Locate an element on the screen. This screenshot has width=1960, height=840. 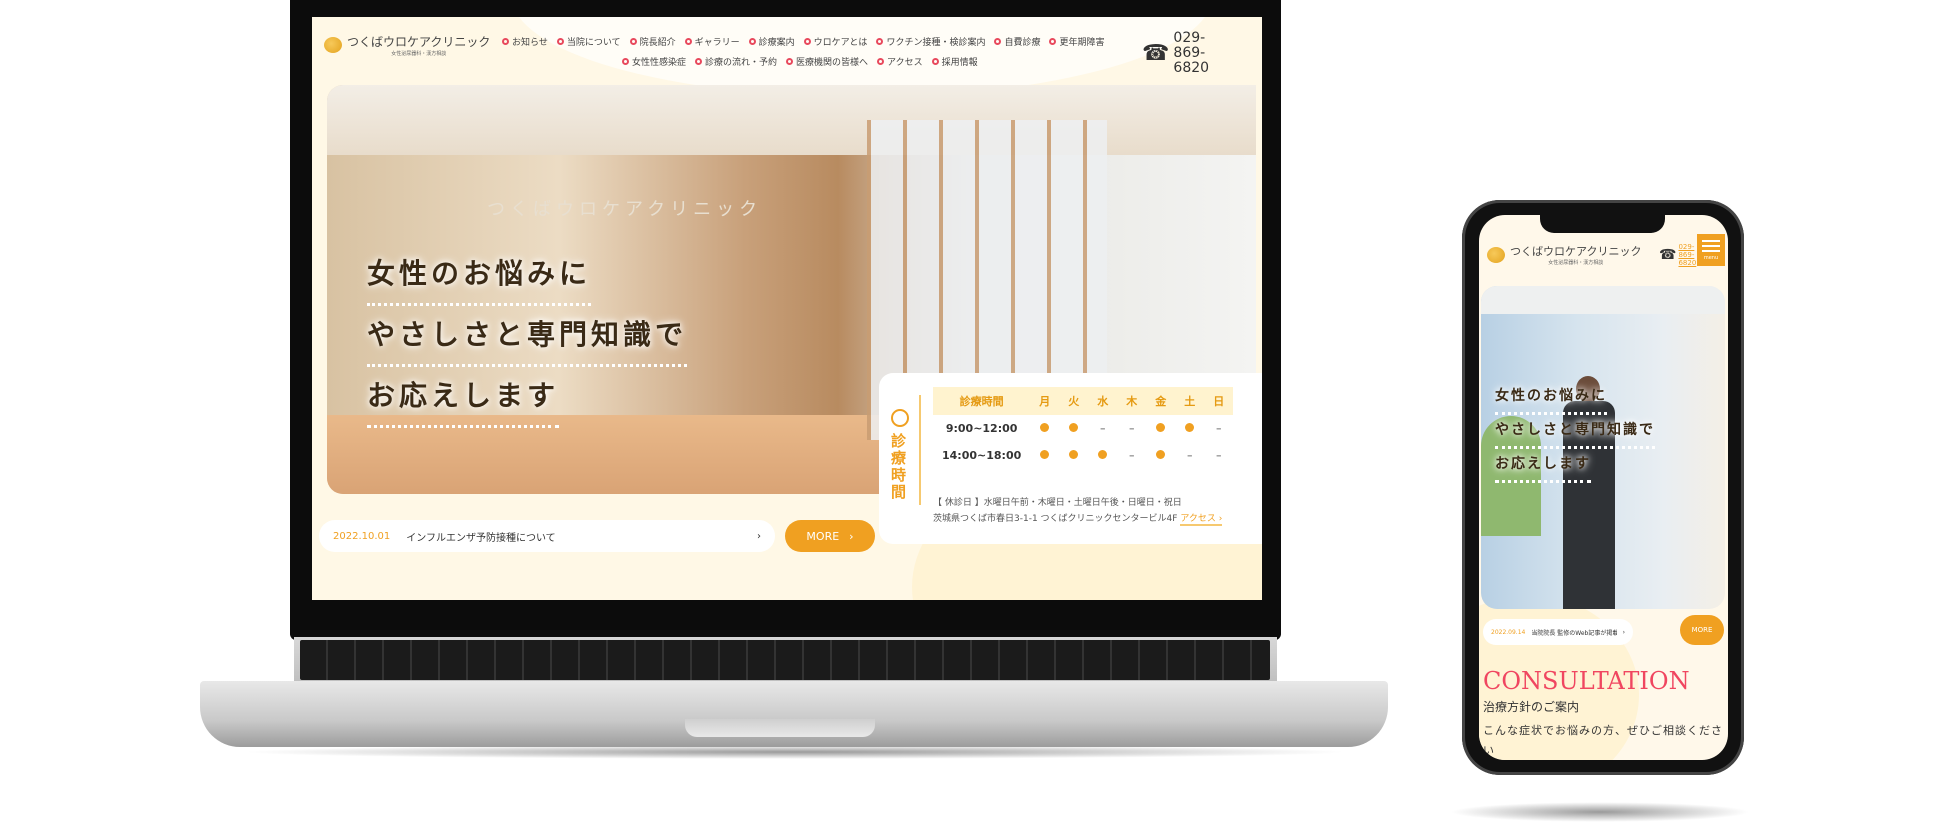
section-title-en: CONSULTATION is located at coordinates (1586, 681).